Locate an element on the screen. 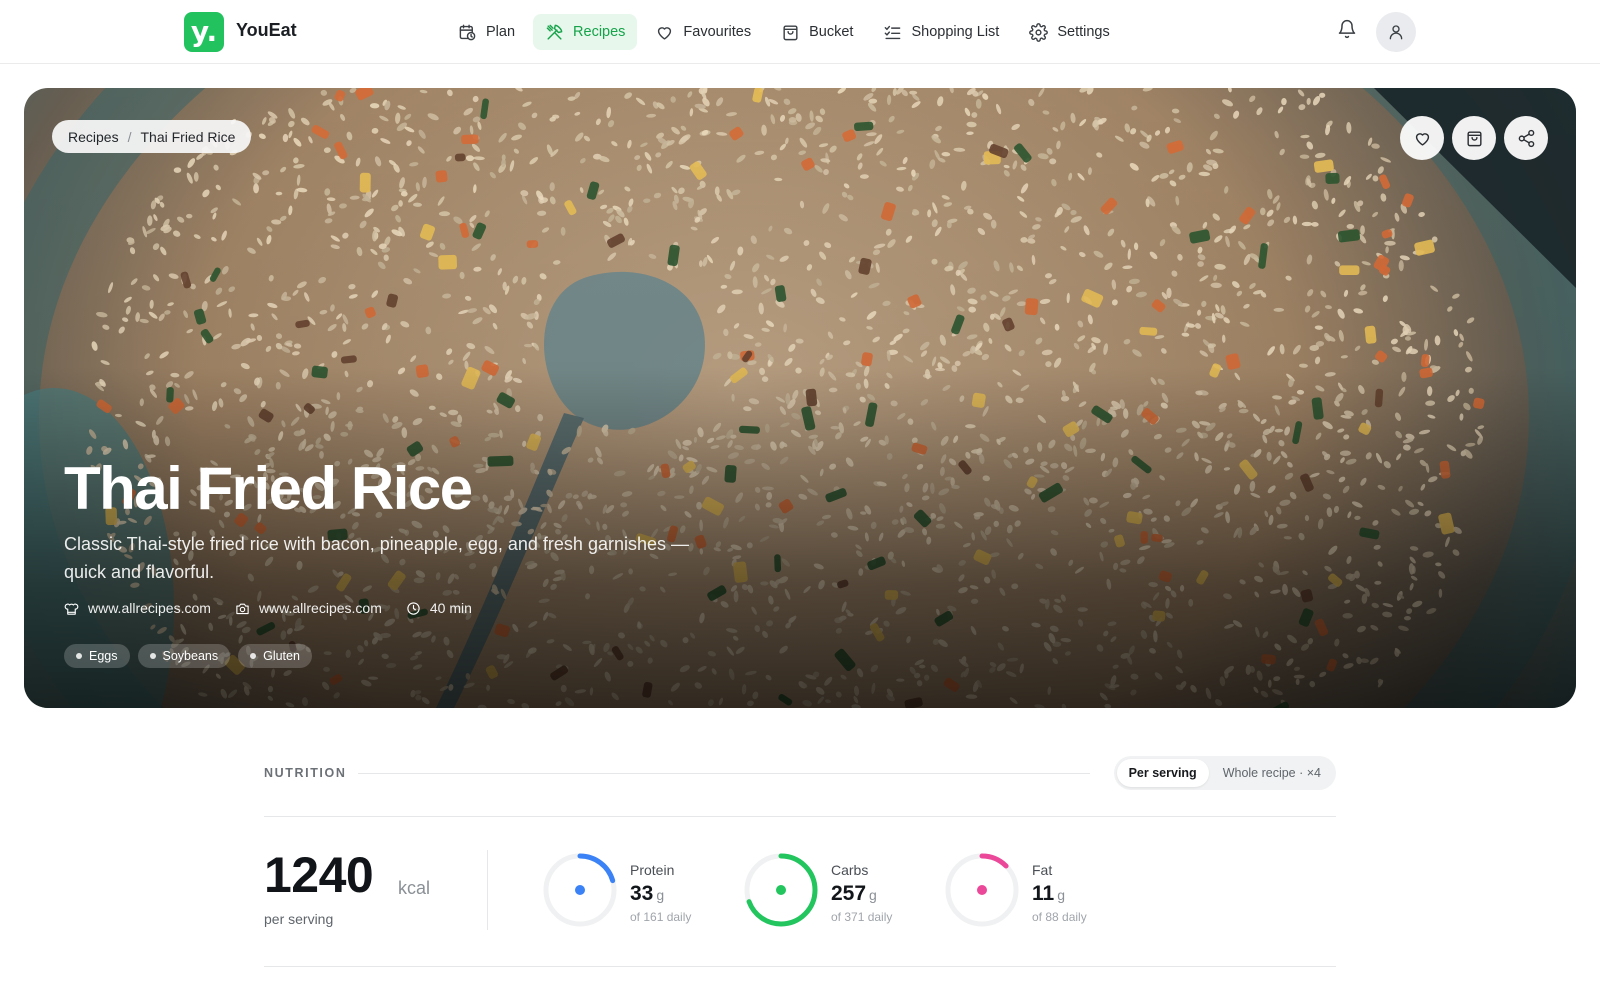 This screenshot has width=1600, height=1000. breadcrumb: Recipes / Thai Fried Rice is located at coordinates (152, 136).